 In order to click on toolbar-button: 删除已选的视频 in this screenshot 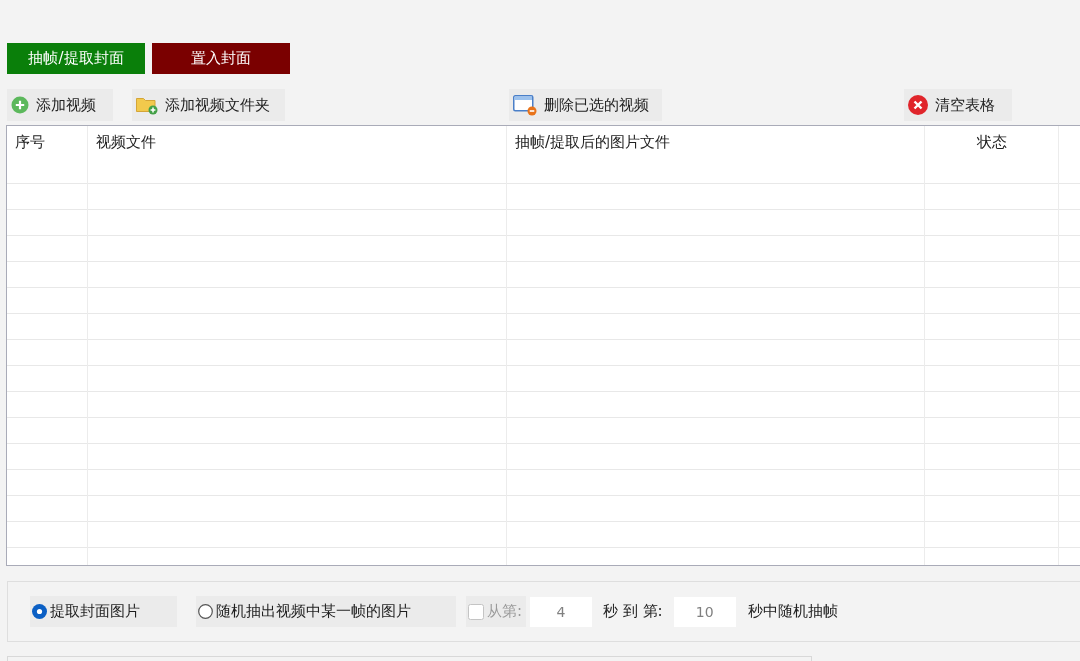, I will do `click(585, 105)`.